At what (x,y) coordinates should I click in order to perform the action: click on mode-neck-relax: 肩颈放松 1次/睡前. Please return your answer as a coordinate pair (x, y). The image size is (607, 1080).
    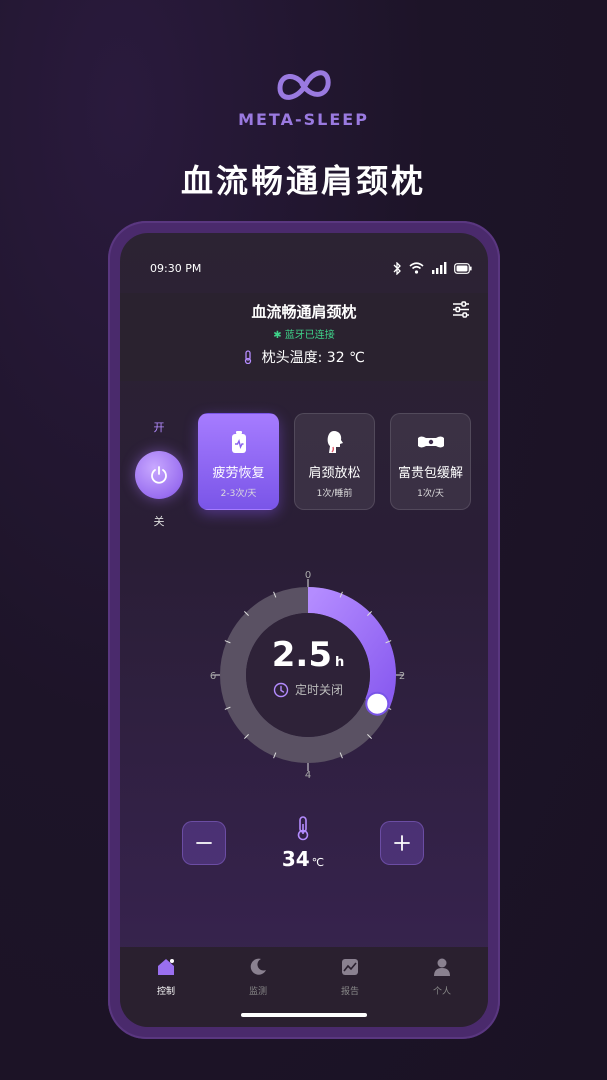
    Looking at the image, I should click on (334, 461).